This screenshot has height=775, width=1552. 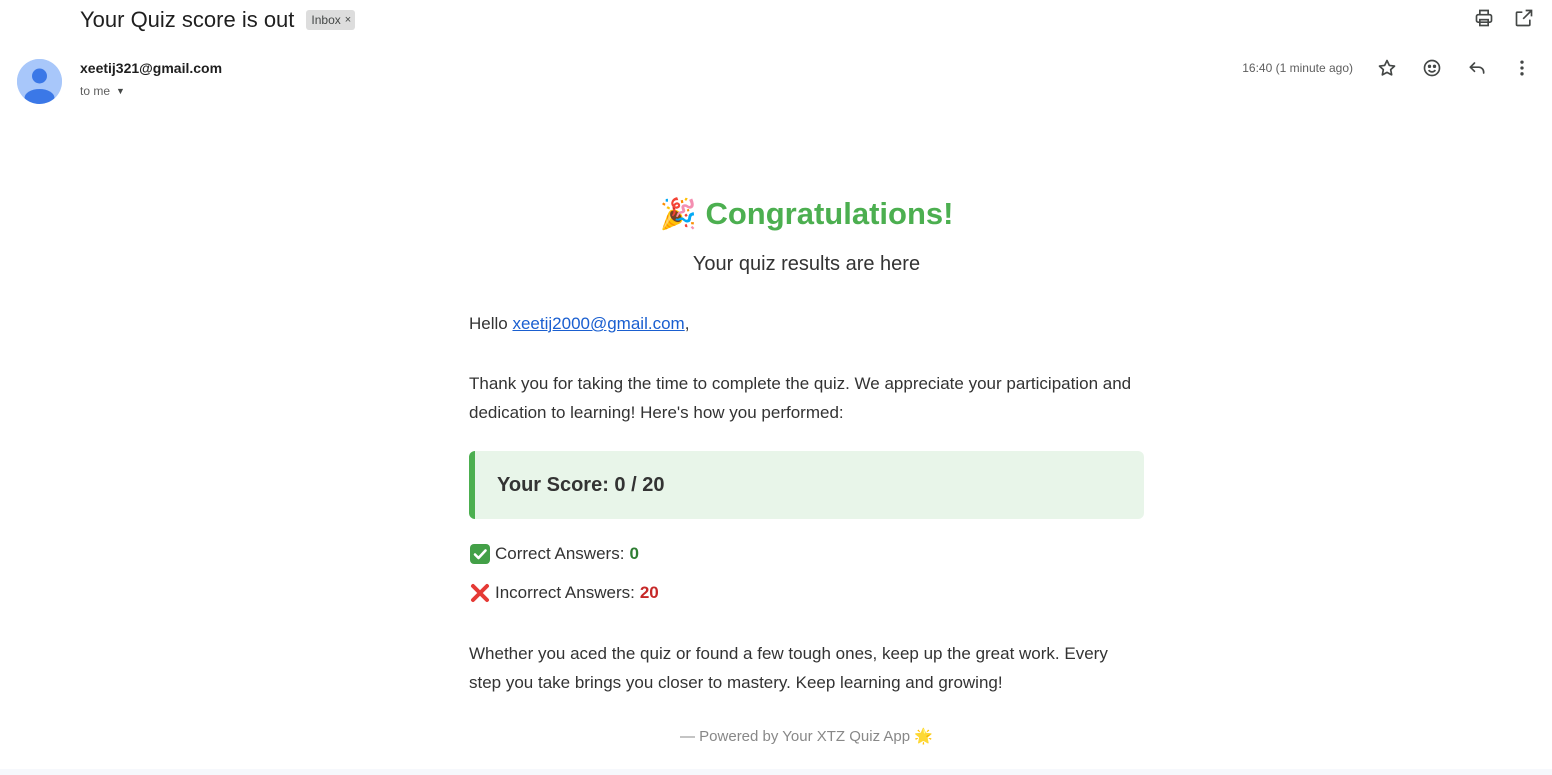 What do you see at coordinates (560, 553) in the screenshot?
I see `correct-label: Correct Answers:` at bounding box center [560, 553].